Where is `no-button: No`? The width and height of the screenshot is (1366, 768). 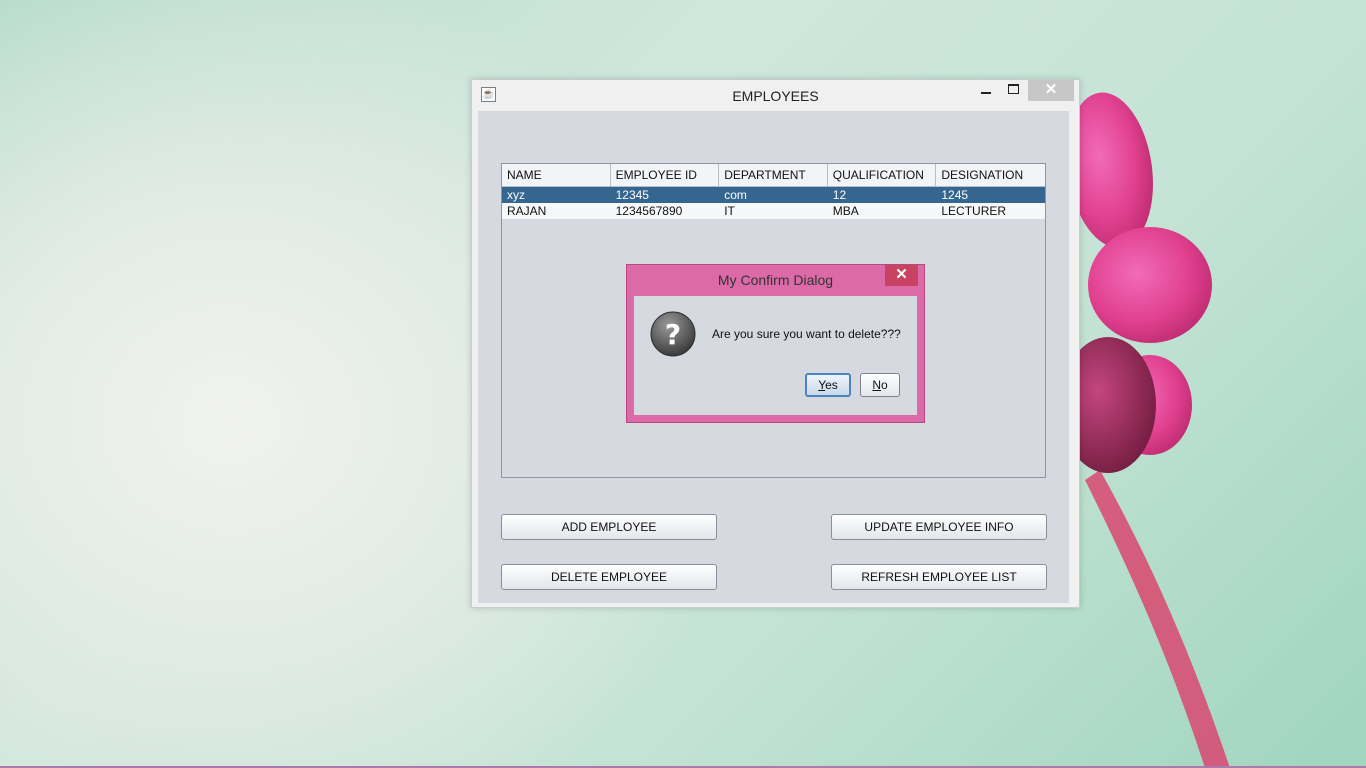 no-button: No is located at coordinates (880, 385).